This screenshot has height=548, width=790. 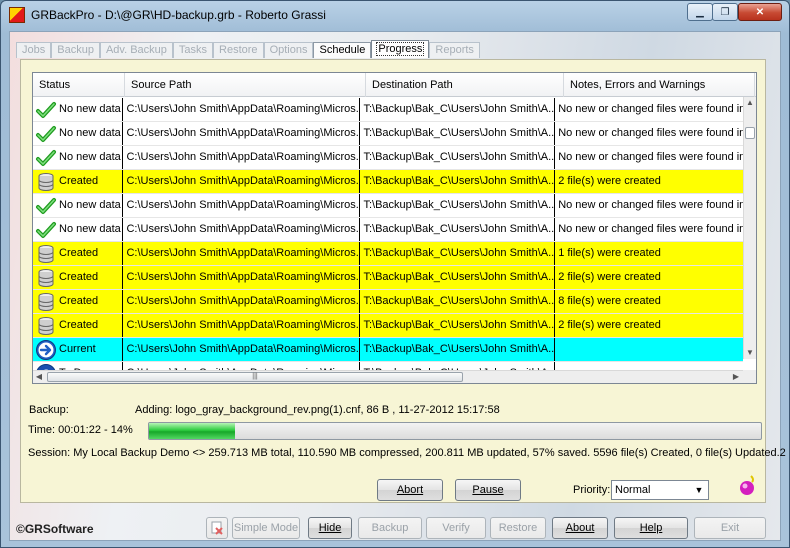 I want to click on priority-value: Normal, so click(x=633, y=490).